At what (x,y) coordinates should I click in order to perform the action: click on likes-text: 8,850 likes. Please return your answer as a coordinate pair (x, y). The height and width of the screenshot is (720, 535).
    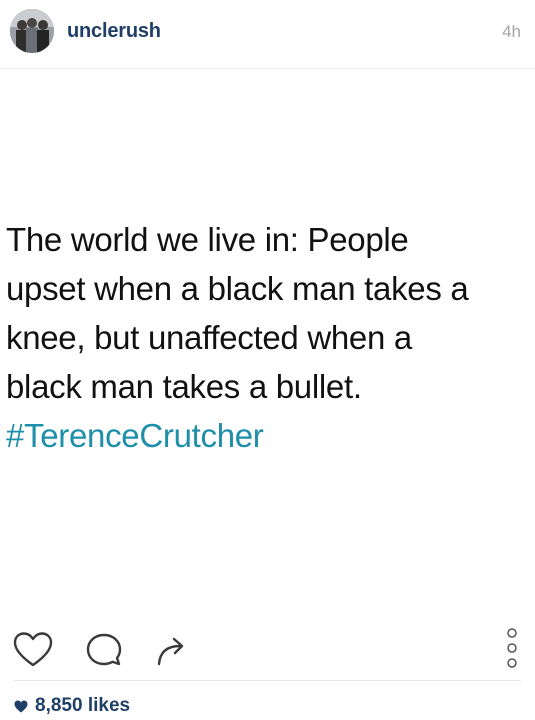
    Looking at the image, I should click on (83, 705).